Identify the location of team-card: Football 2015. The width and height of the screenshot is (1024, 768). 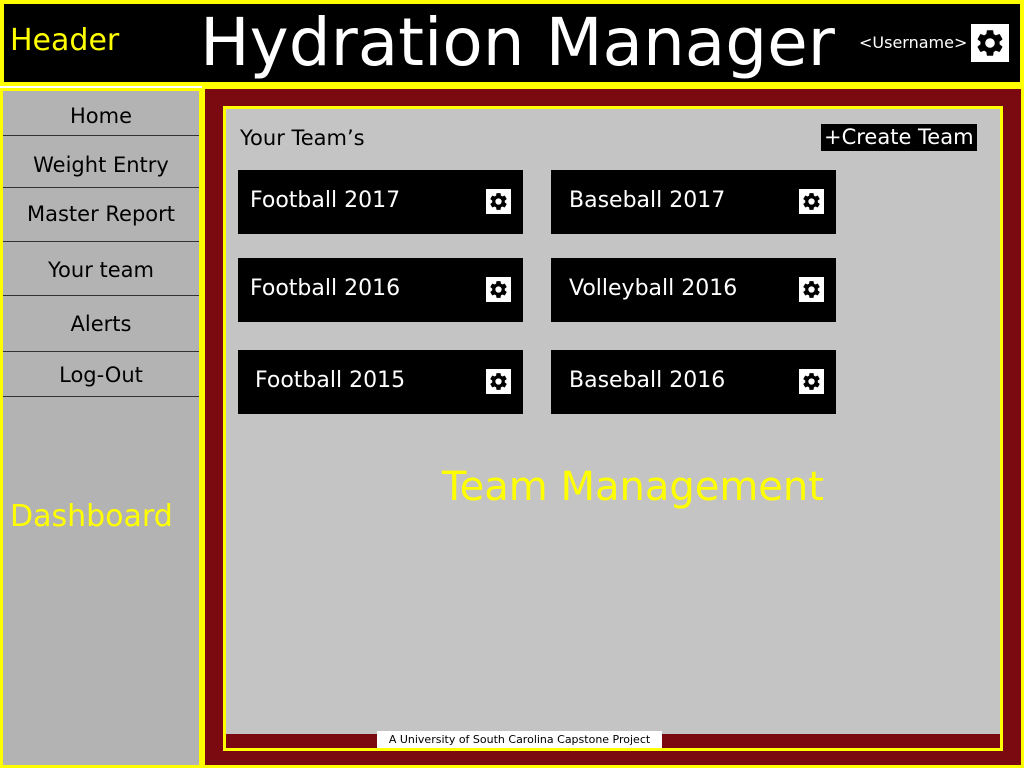
(380, 382).